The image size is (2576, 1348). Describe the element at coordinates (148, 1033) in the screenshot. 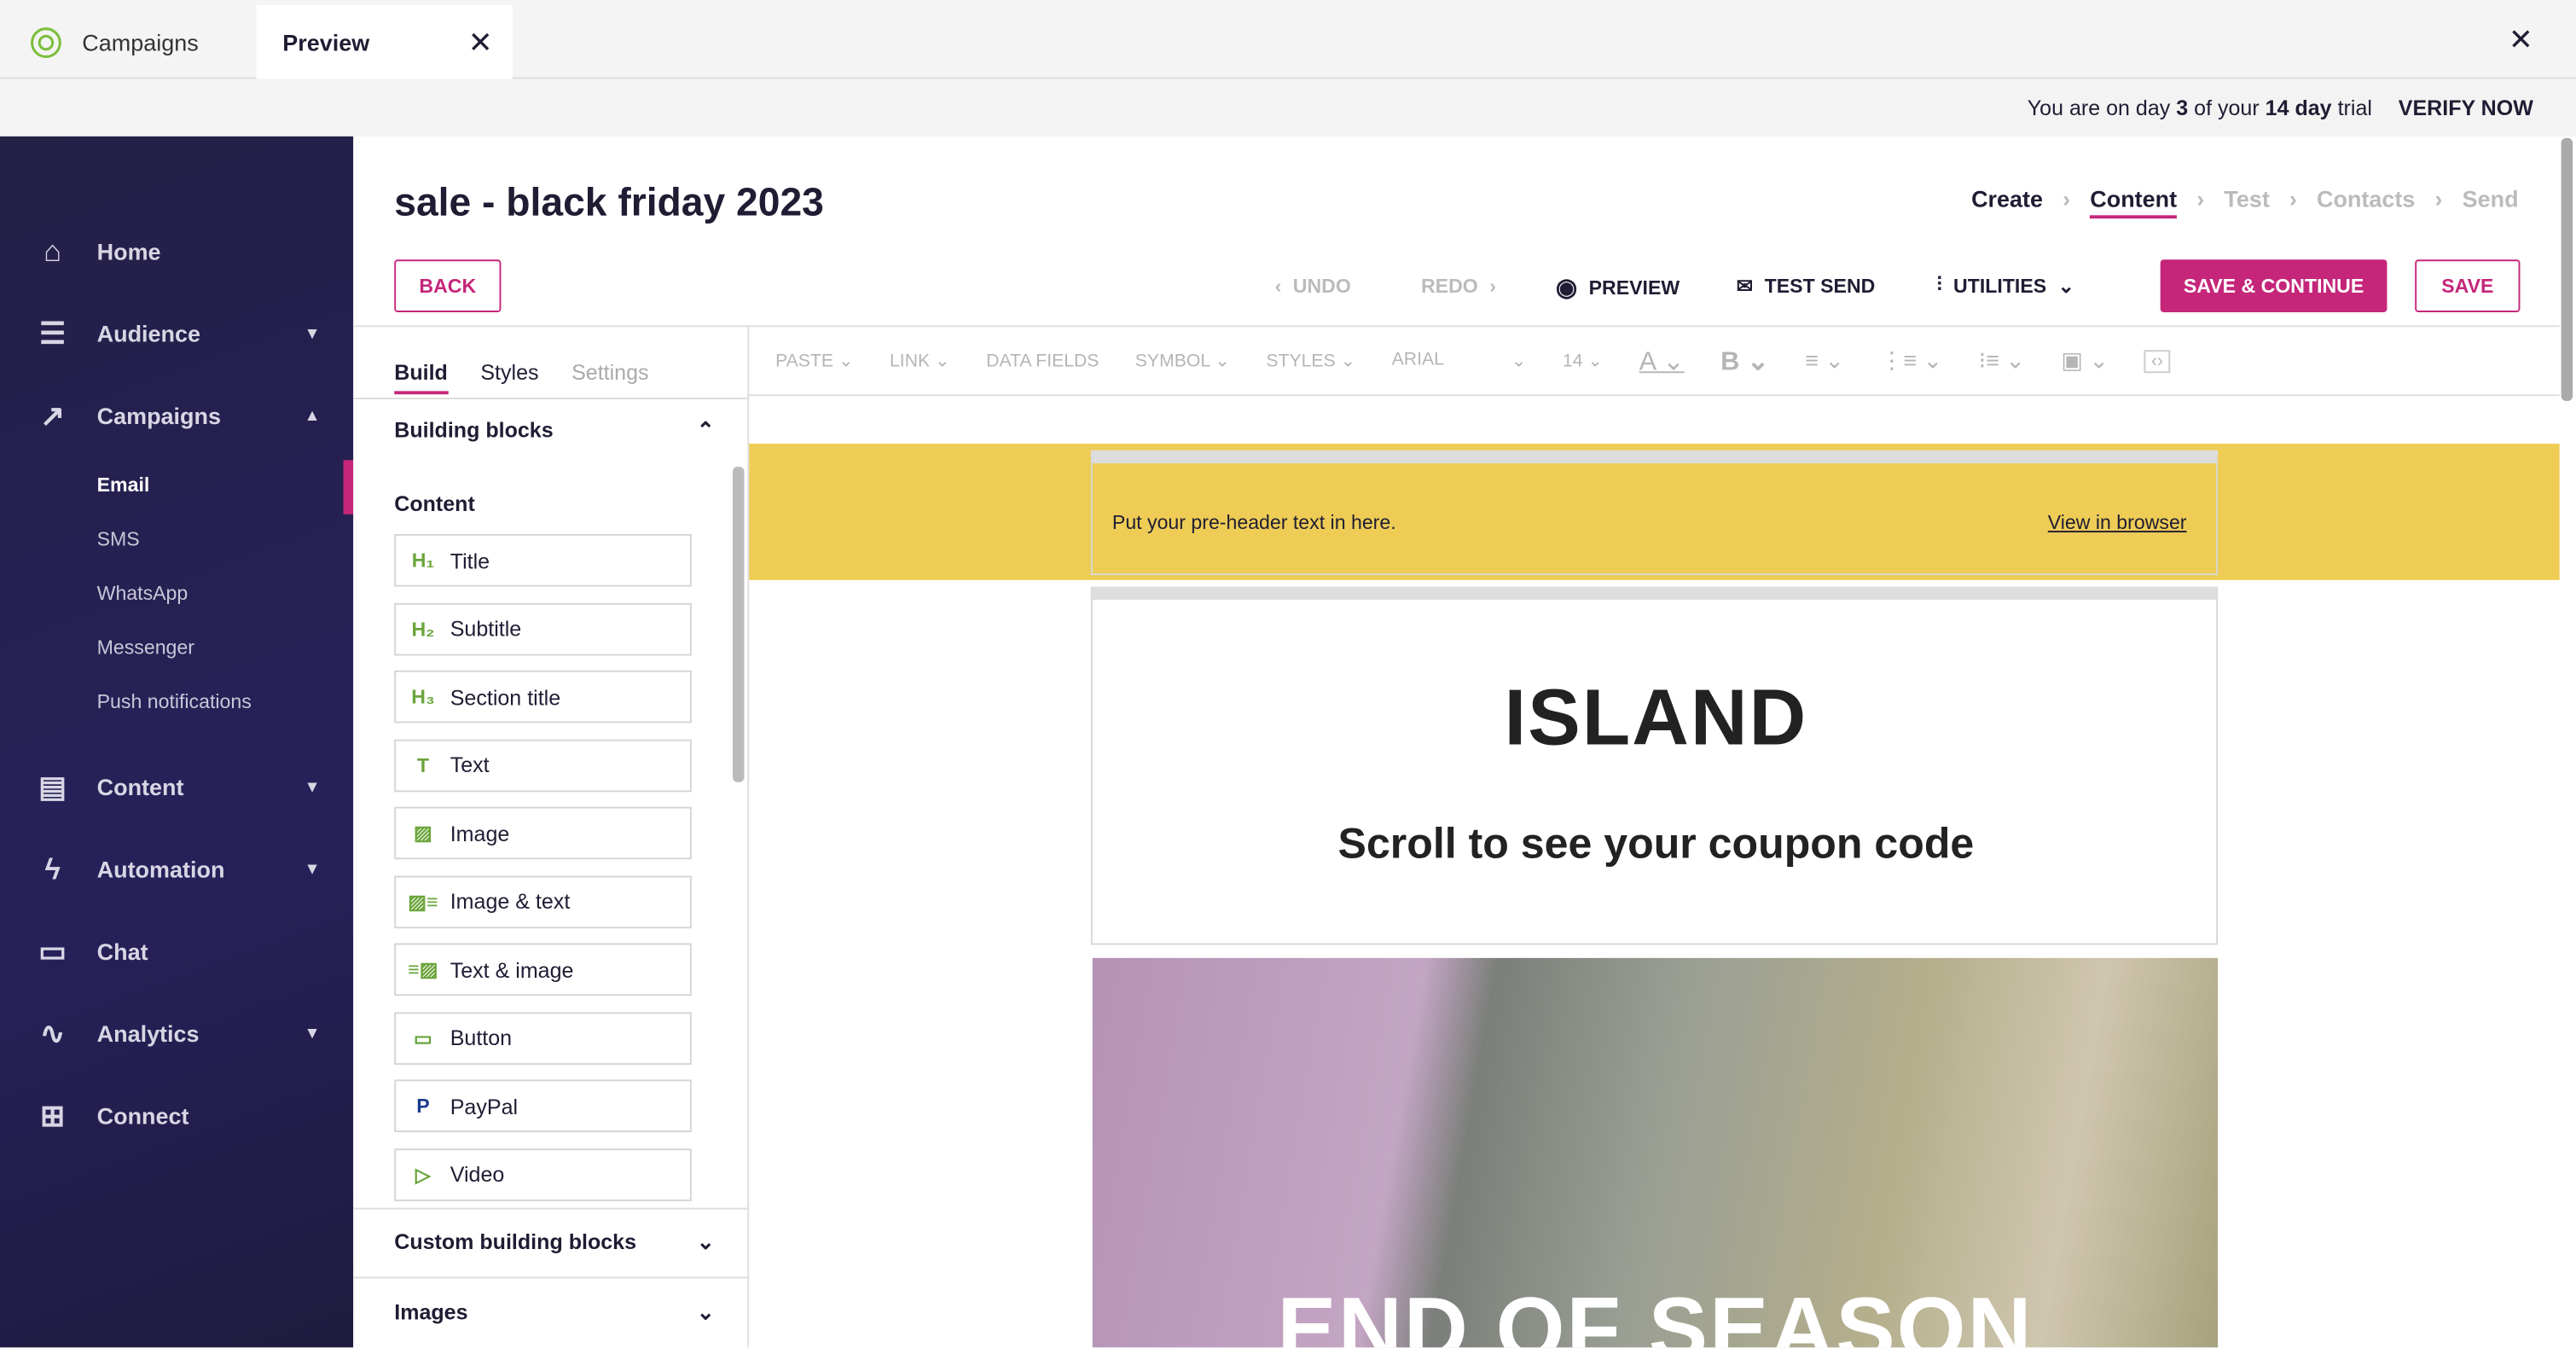

I see `sidebar-item-label: Analytics` at that location.